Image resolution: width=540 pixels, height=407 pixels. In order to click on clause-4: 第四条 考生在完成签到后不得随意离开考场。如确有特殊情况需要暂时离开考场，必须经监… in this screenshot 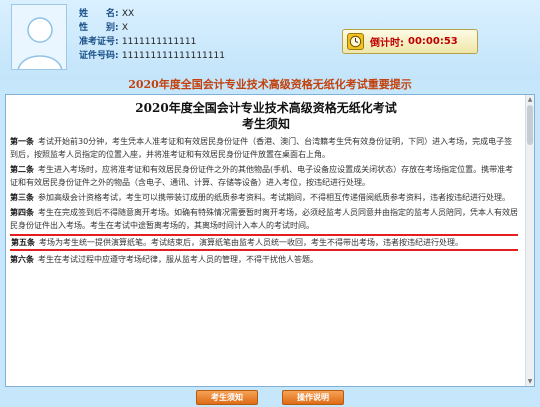, I will do `click(264, 219)`.